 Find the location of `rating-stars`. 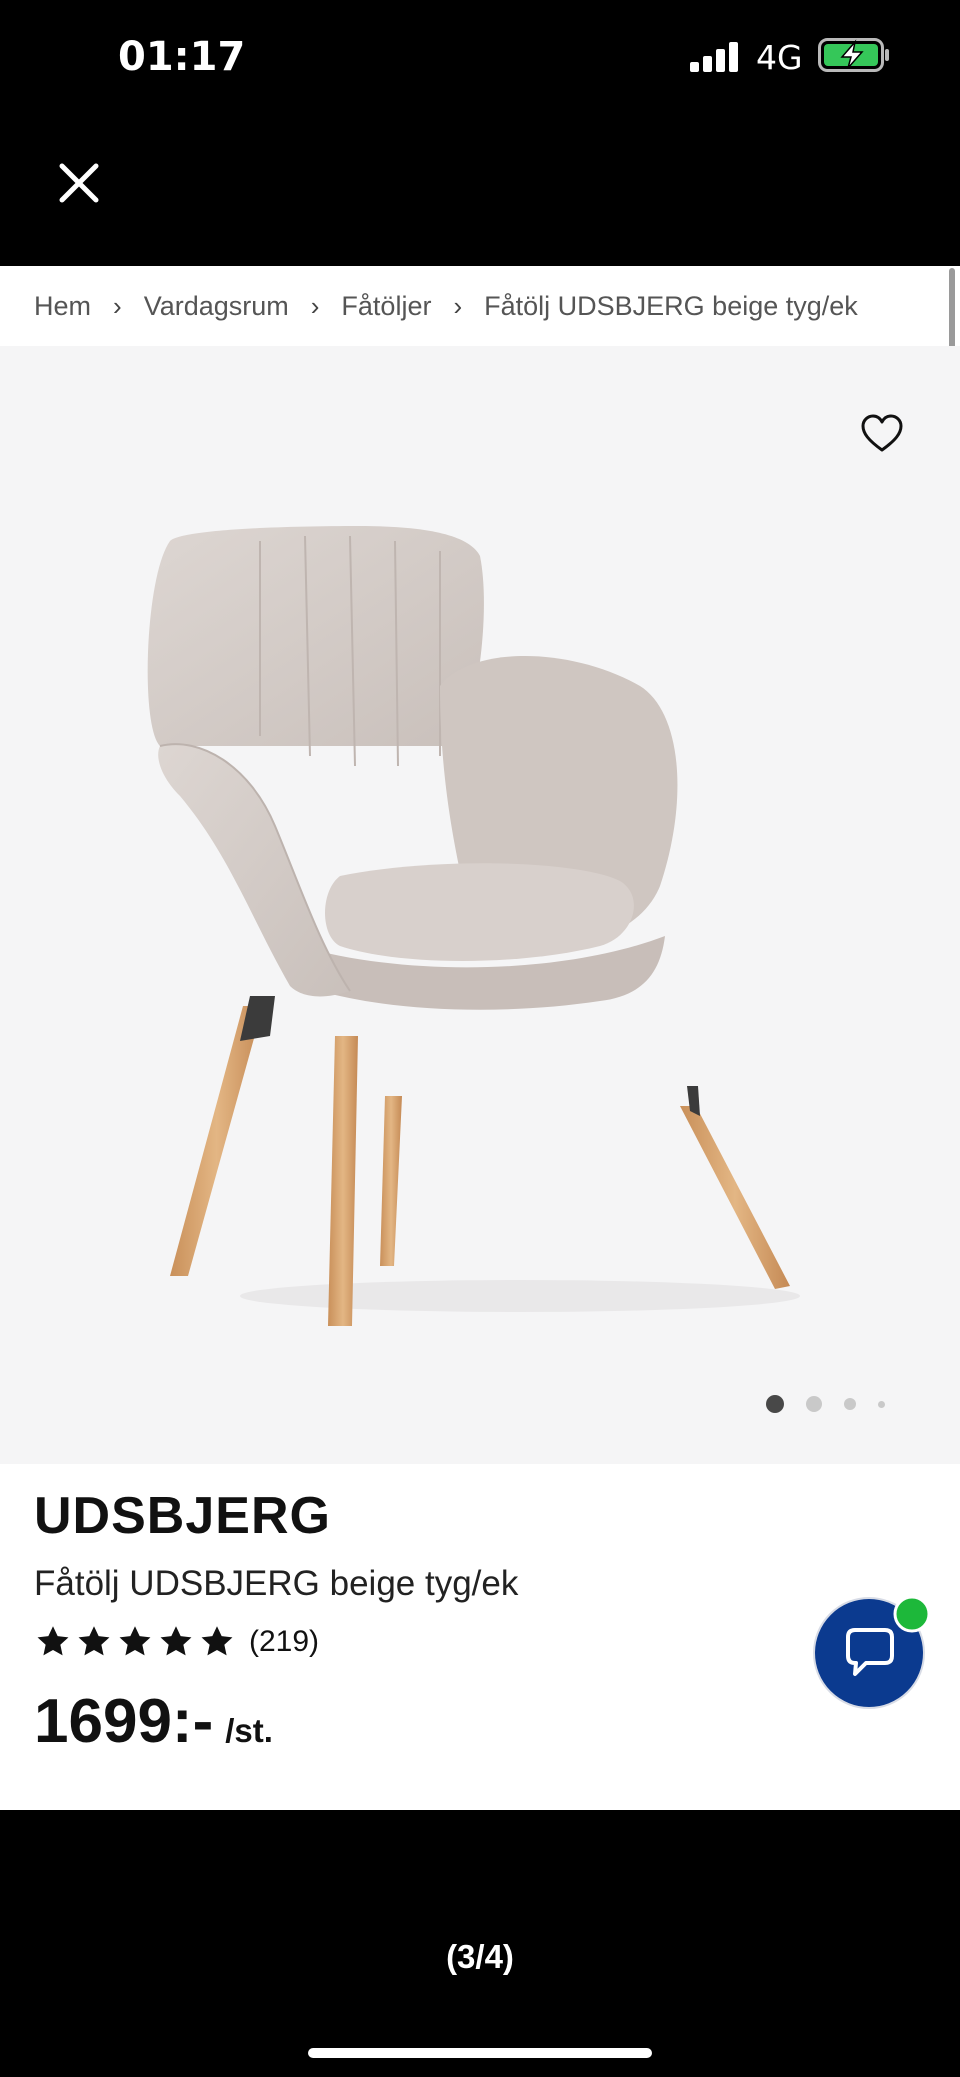

rating-stars is located at coordinates (136, 1642).